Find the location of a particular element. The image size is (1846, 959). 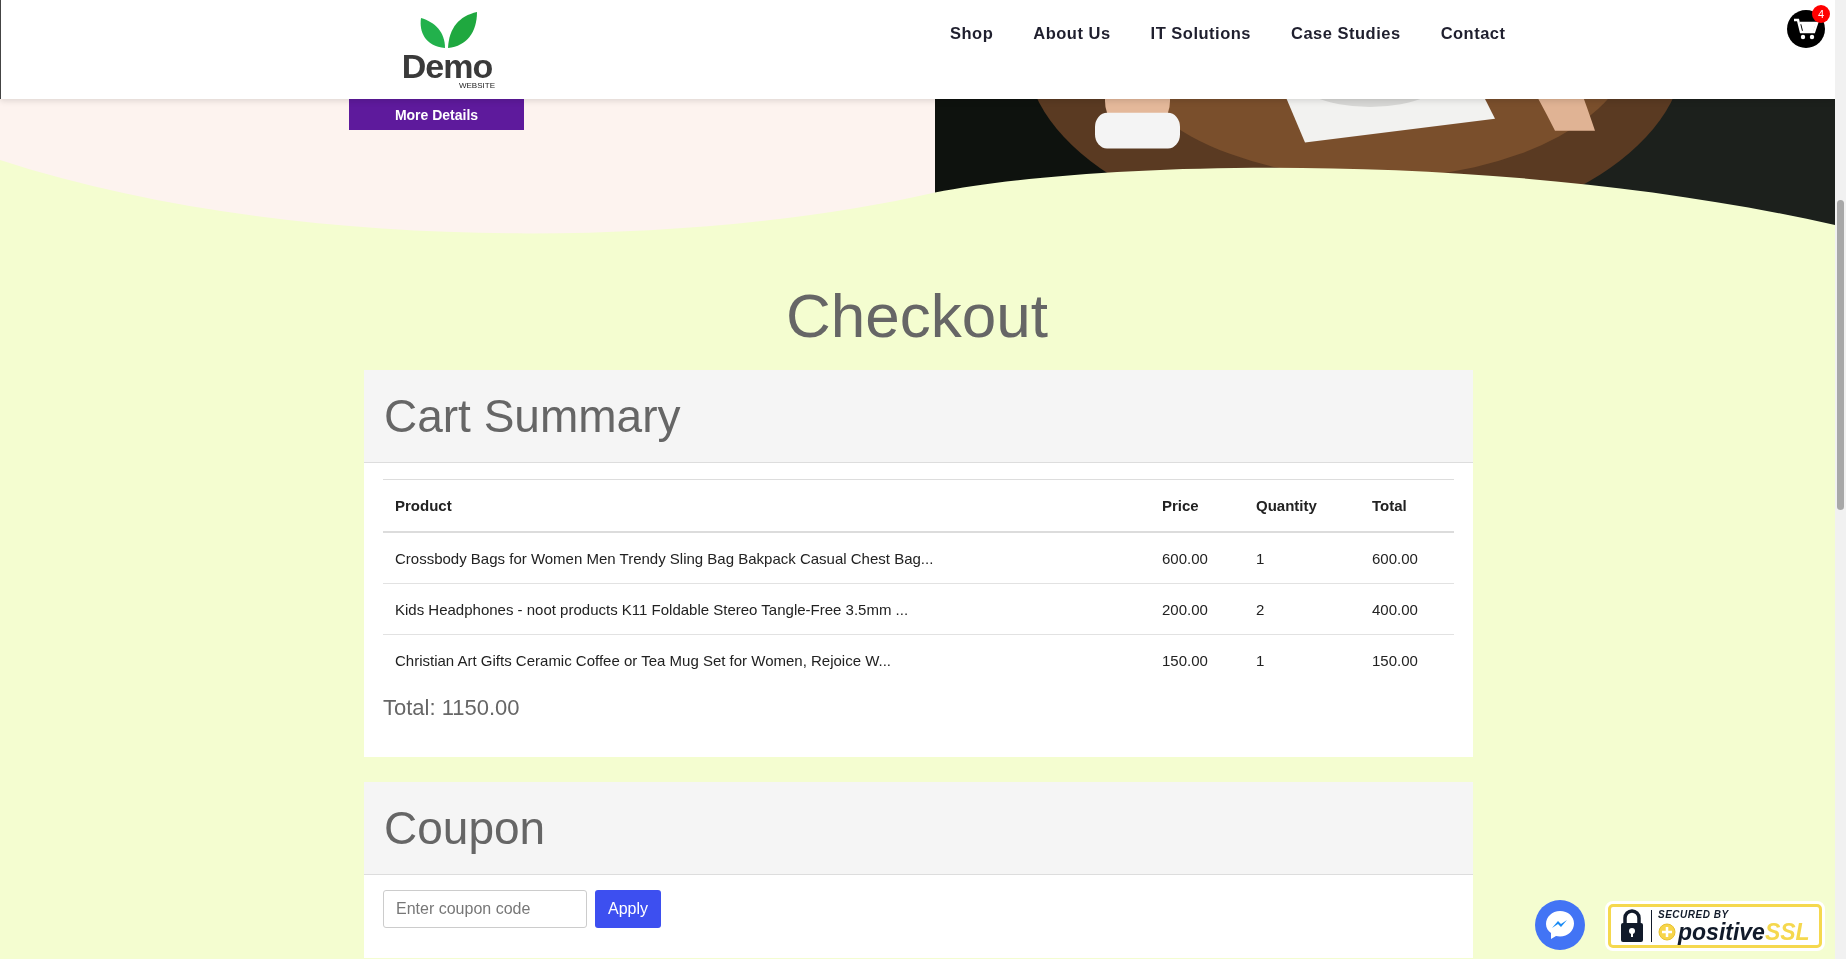

nav-link: IT Solutions is located at coordinates (1200, 33).